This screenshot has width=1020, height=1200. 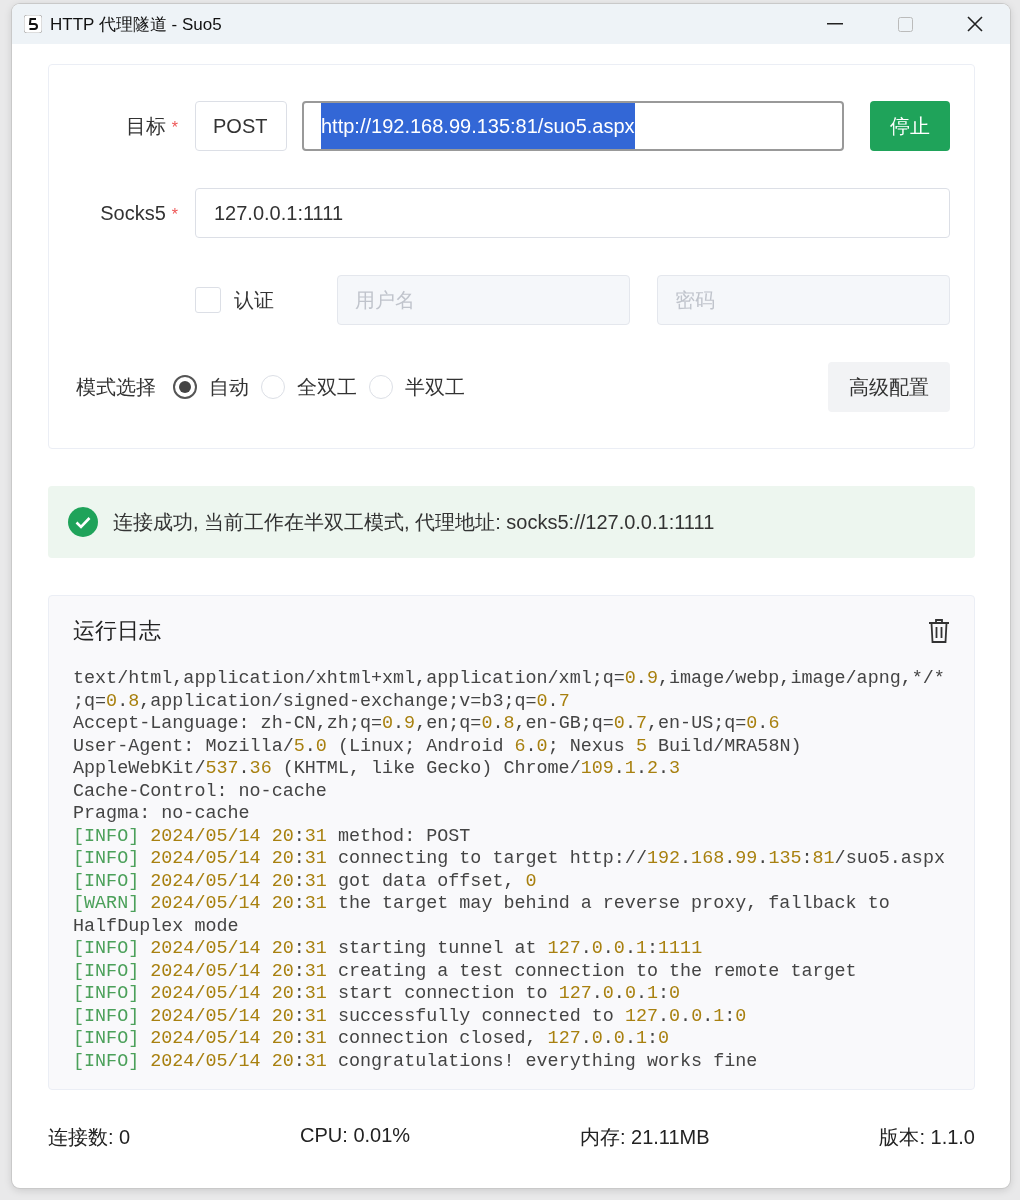 What do you see at coordinates (910, 126) in the screenshot?
I see `stop-button: 停止` at bounding box center [910, 126].